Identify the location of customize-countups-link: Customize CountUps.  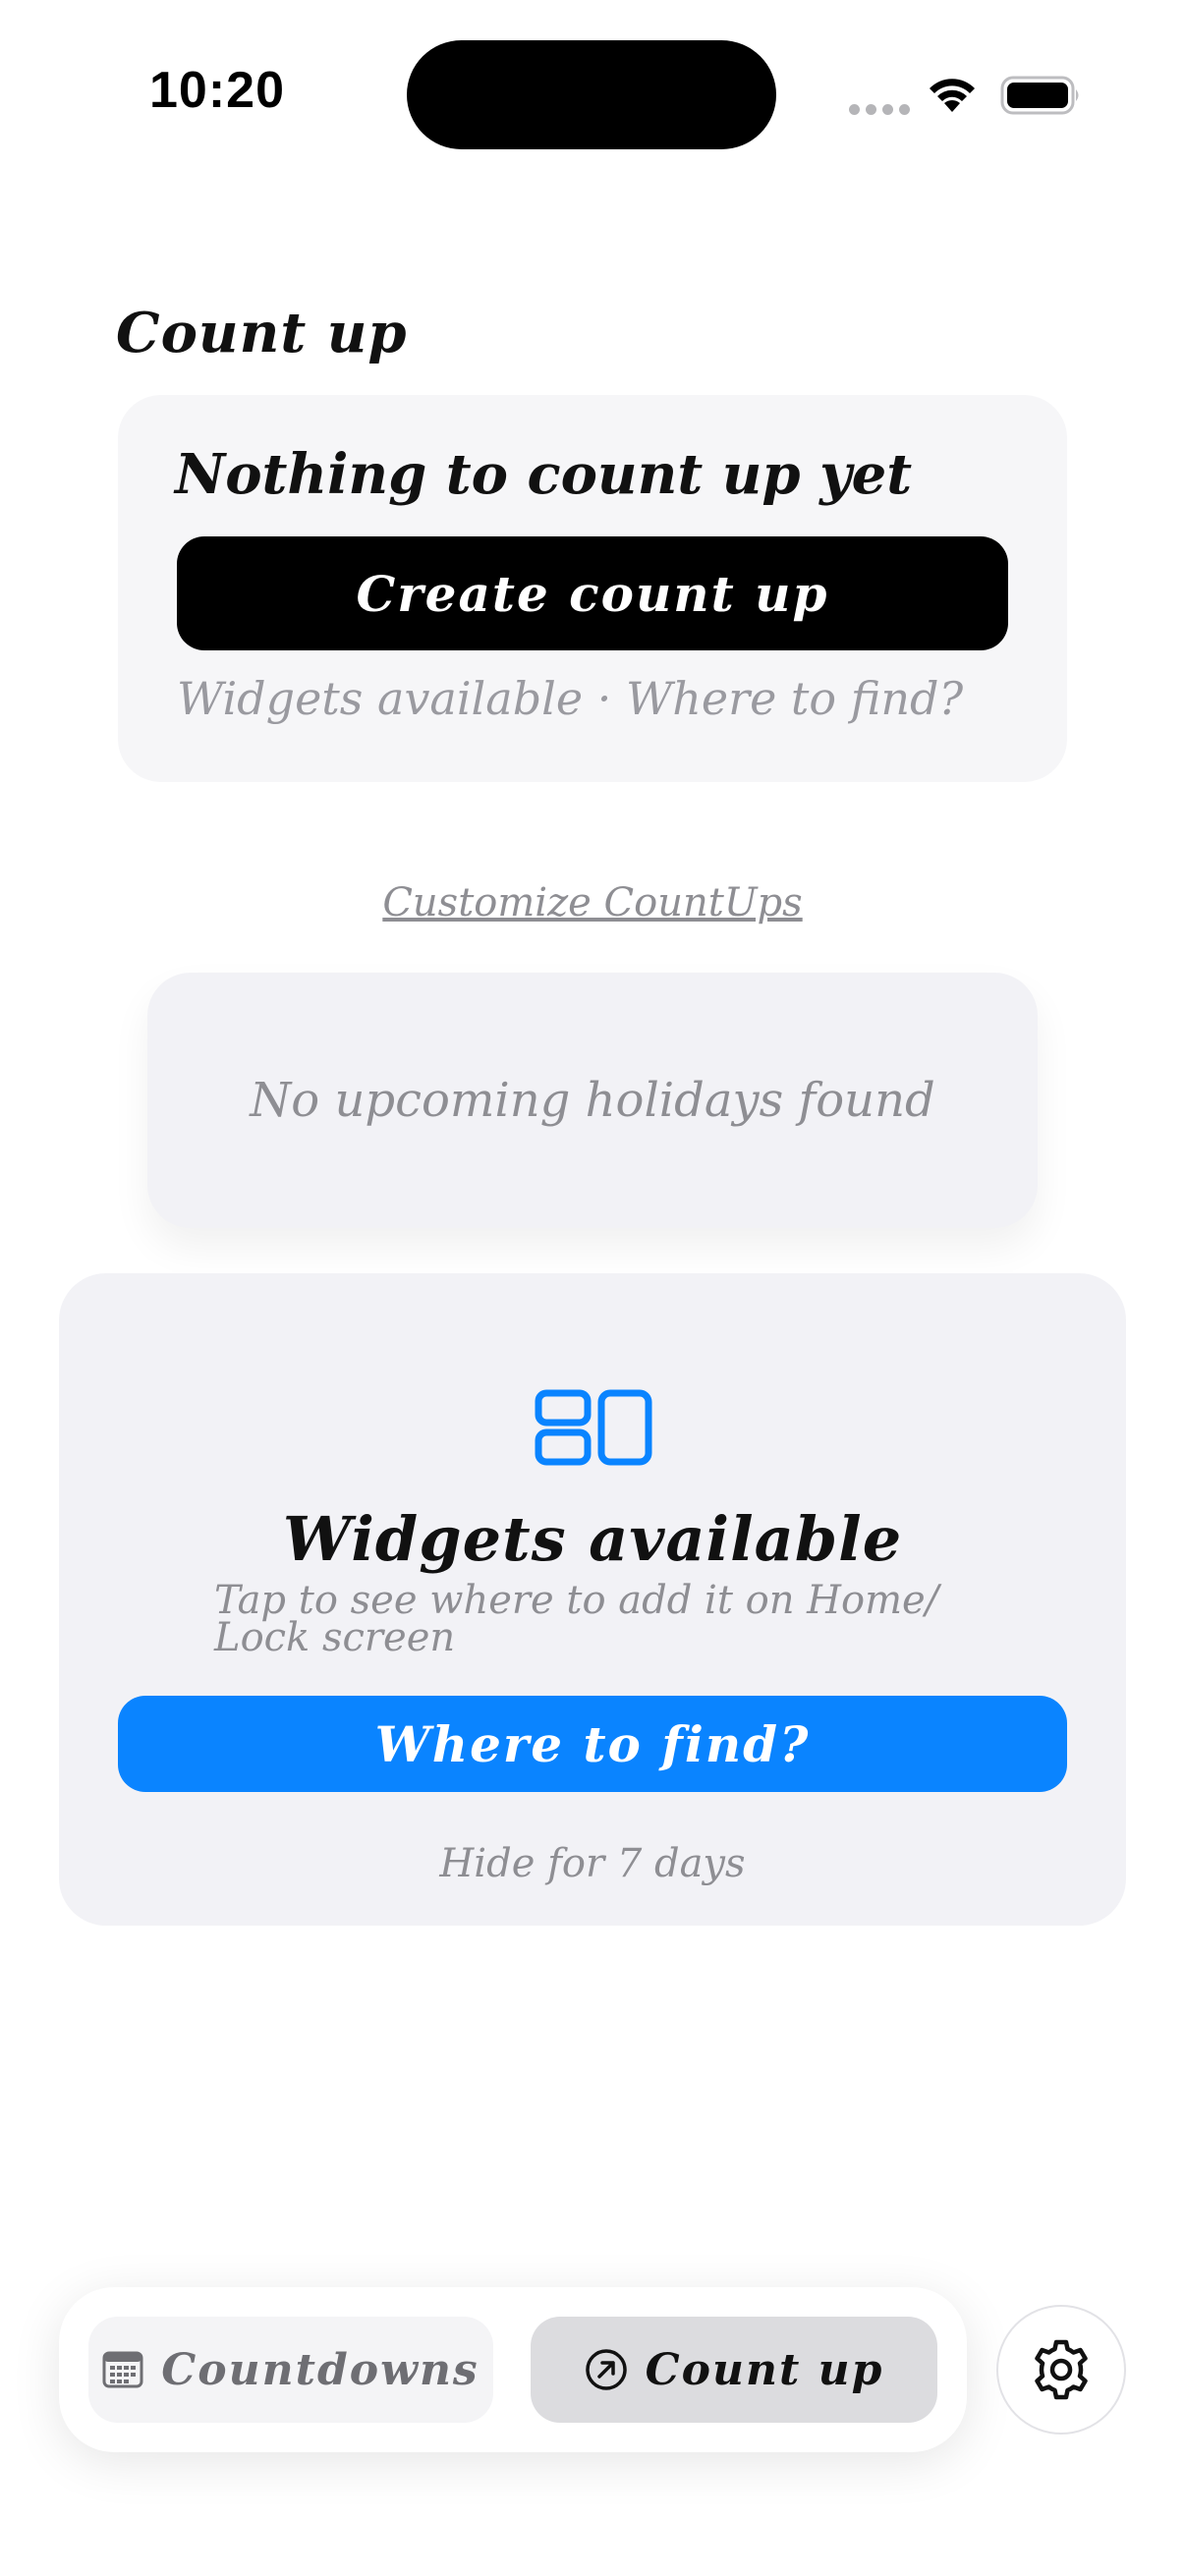
(592, 902).